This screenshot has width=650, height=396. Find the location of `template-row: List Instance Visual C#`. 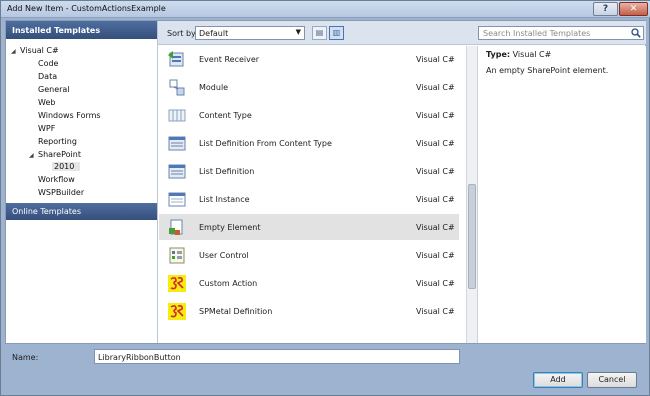

template-row: List Instance Visual C# is located at coordinates (309, 199).